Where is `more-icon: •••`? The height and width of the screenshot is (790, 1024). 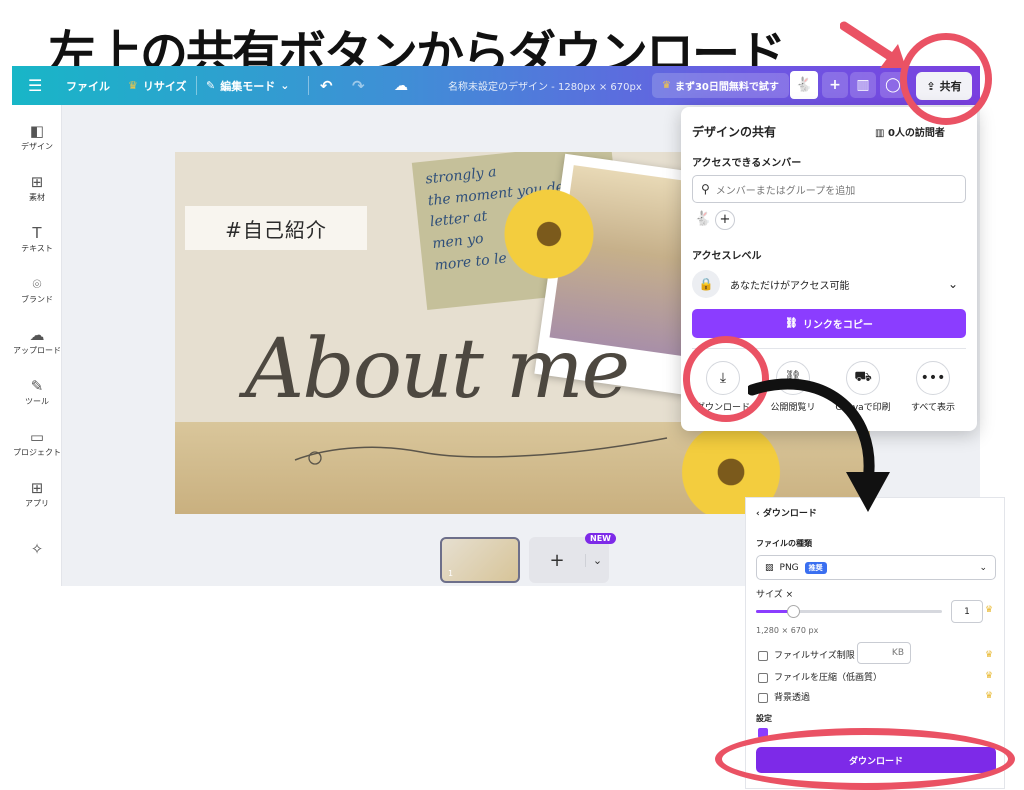 more-icon: ••• is located at coordinates (933, 378).